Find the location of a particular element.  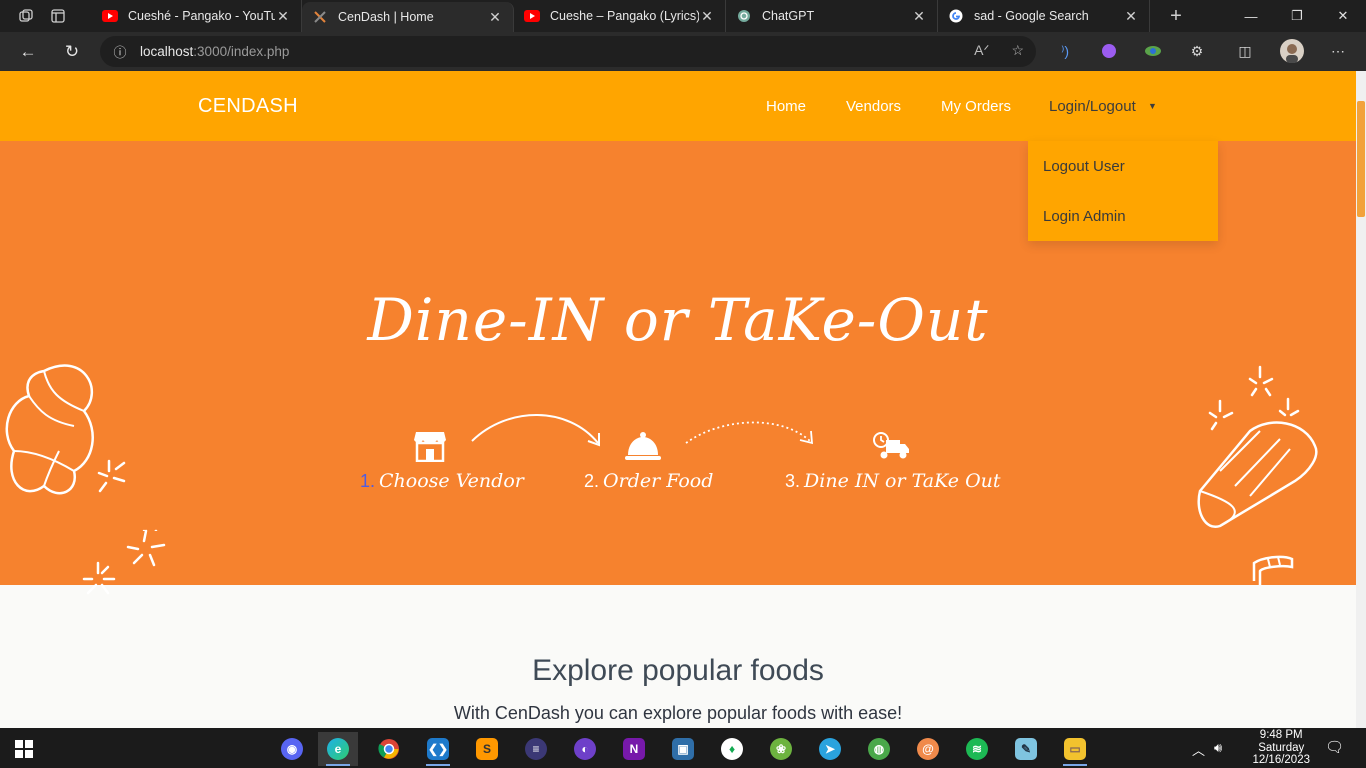

extension-icon: ⁾) is located at coordinates (1065, 51).